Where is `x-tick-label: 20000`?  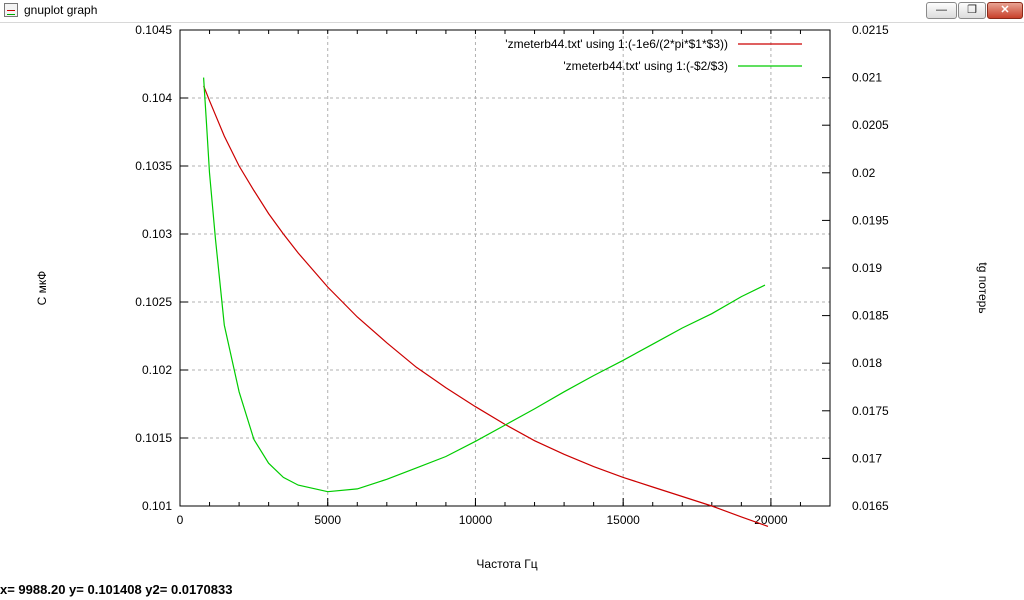
x-tick-label: 20000 is located at coordinates (771, 520).